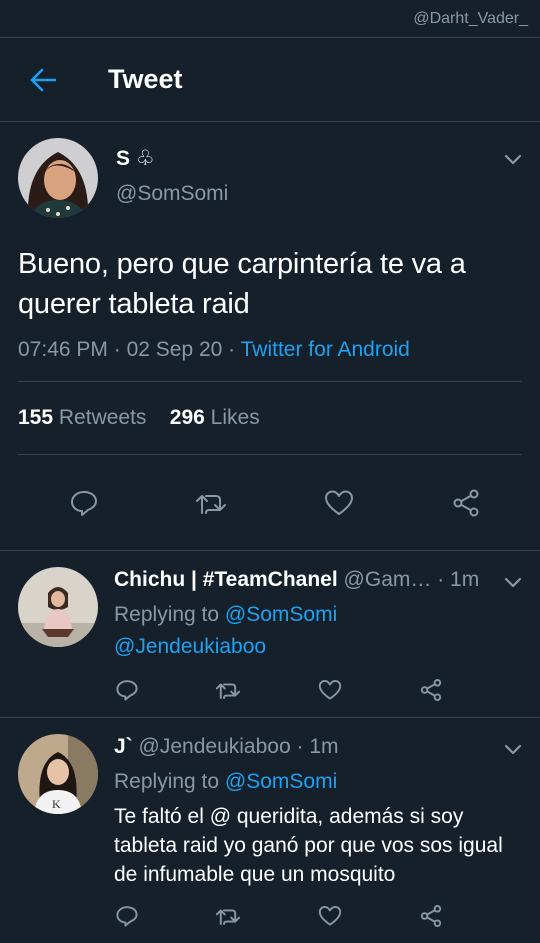 This screenshot has height=943, width=540. I want to click on likes-stat: 296 Likes, so click(215, 417).